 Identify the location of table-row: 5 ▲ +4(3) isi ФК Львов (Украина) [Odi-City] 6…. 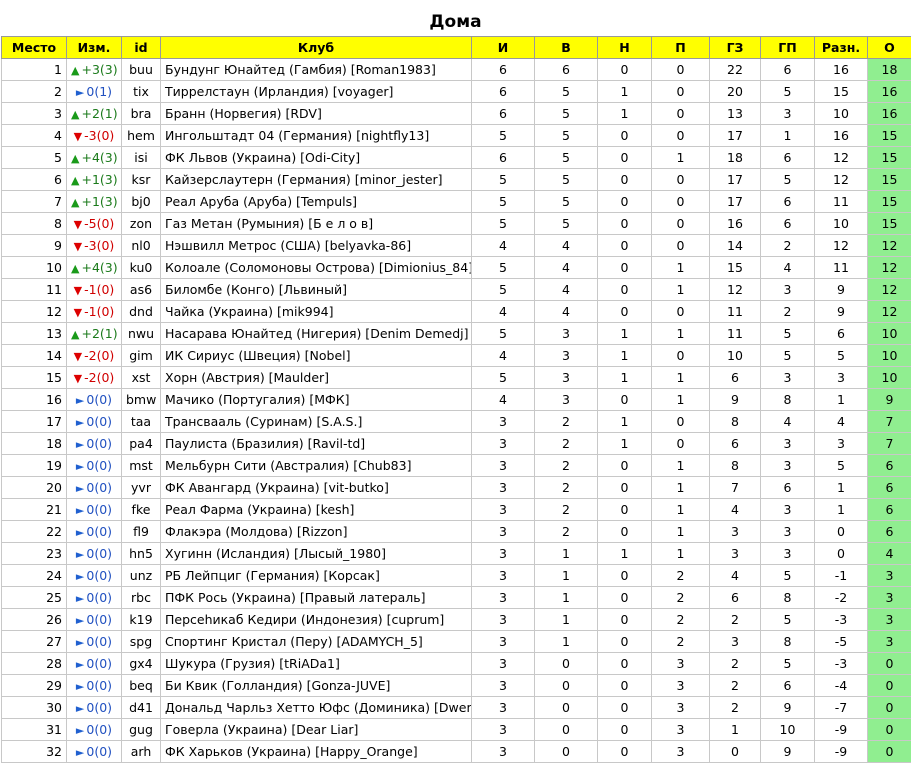
(456, 157).